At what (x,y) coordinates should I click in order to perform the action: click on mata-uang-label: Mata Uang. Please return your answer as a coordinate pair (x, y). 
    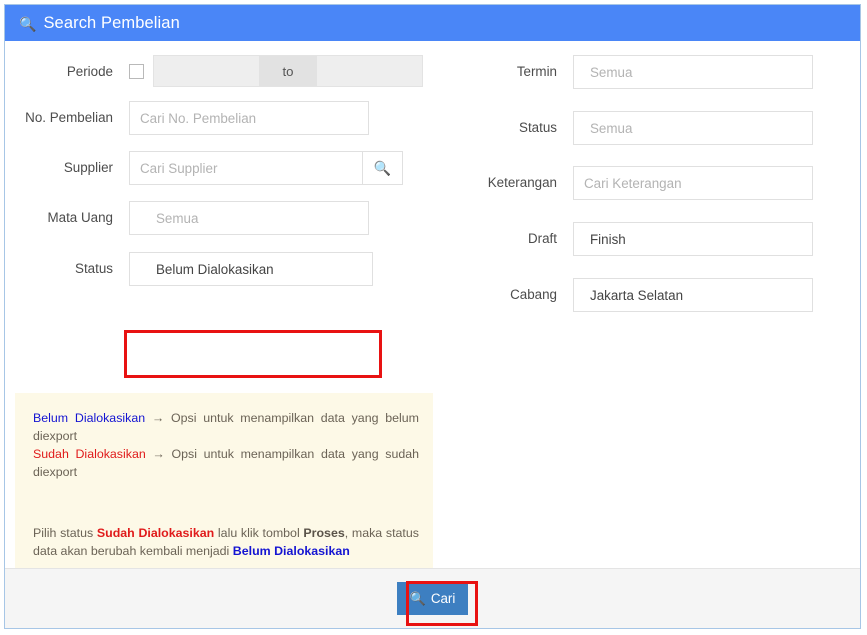
    Looking at the image, I should click on (80, 217).